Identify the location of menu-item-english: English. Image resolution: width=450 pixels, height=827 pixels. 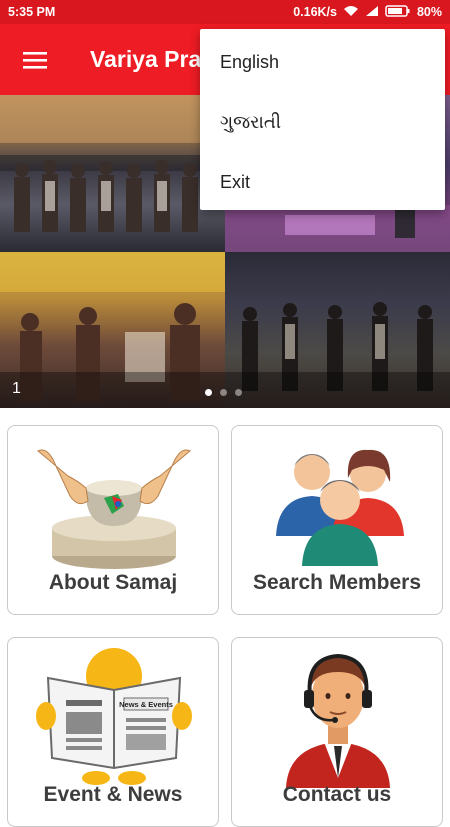
(322, 62).